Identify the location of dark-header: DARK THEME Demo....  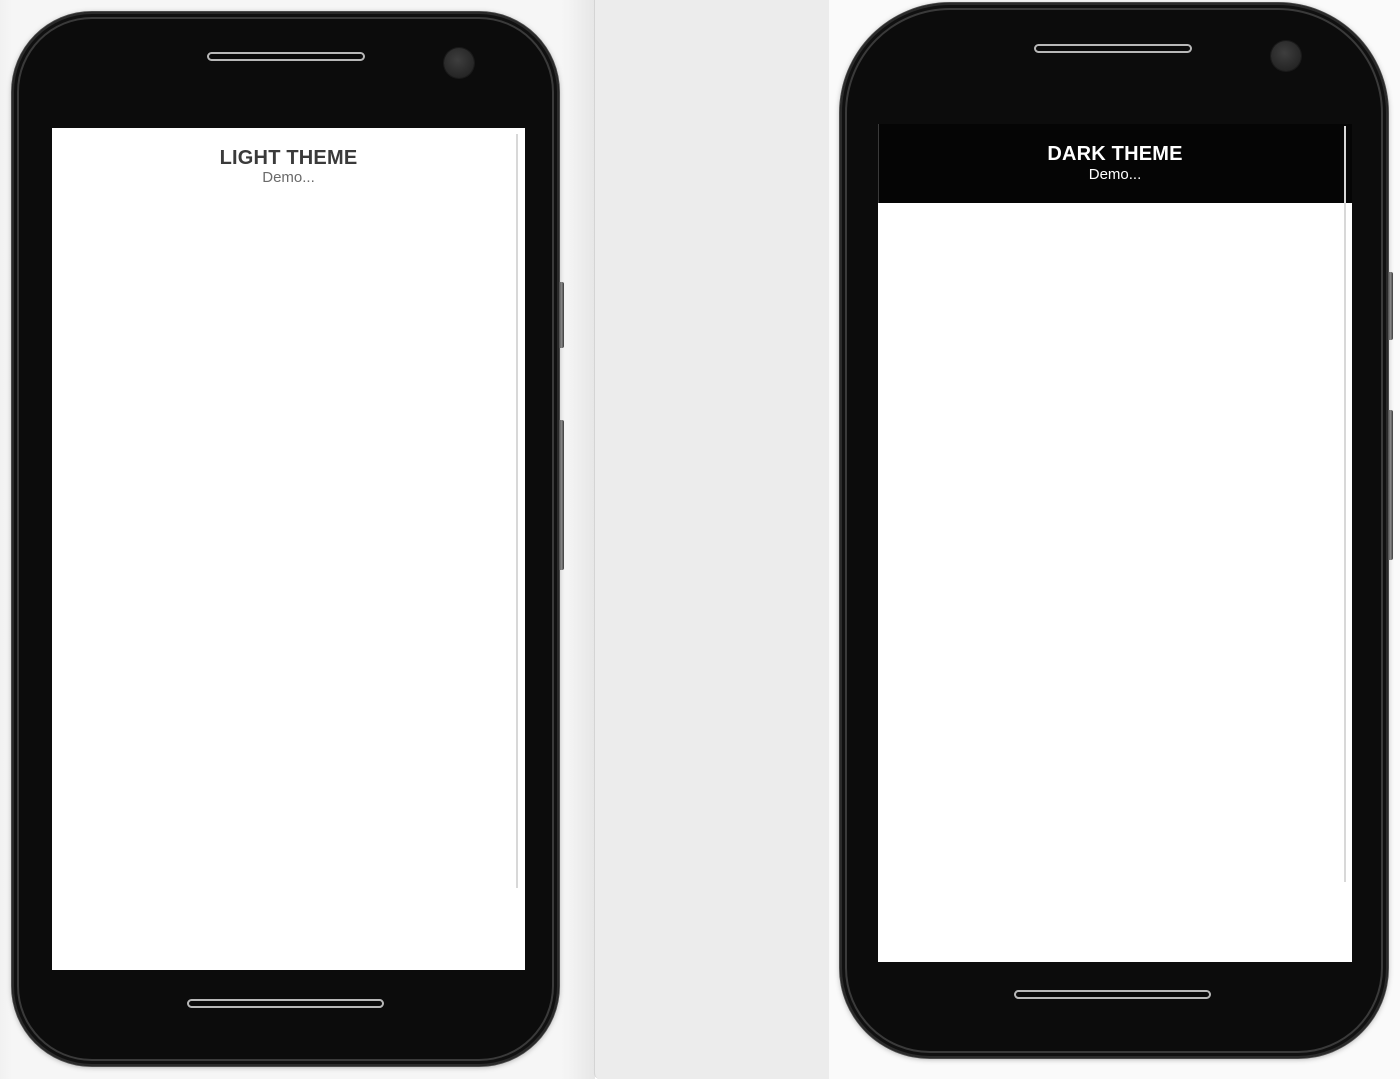
(1115, 163).